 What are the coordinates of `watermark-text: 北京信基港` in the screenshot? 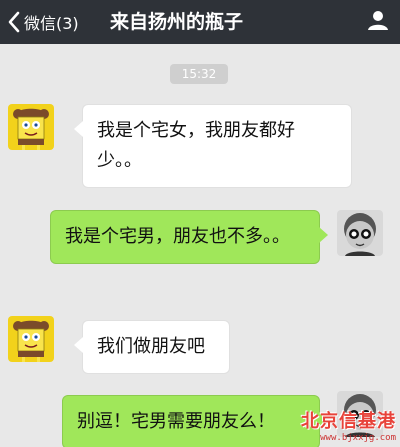 It's located at (348, 421).